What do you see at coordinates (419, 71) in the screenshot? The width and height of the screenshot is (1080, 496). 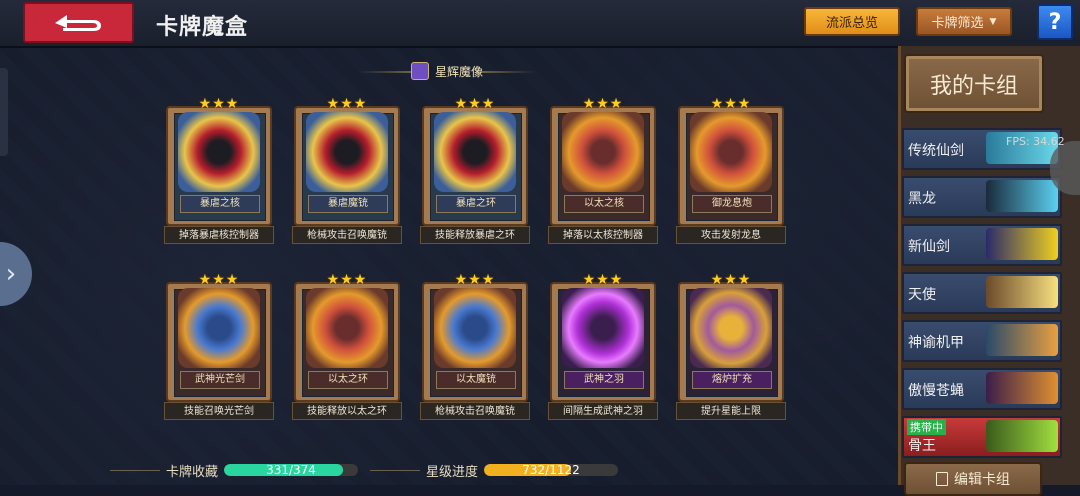 I see `golem-icon` at bounding box center [419, 71].